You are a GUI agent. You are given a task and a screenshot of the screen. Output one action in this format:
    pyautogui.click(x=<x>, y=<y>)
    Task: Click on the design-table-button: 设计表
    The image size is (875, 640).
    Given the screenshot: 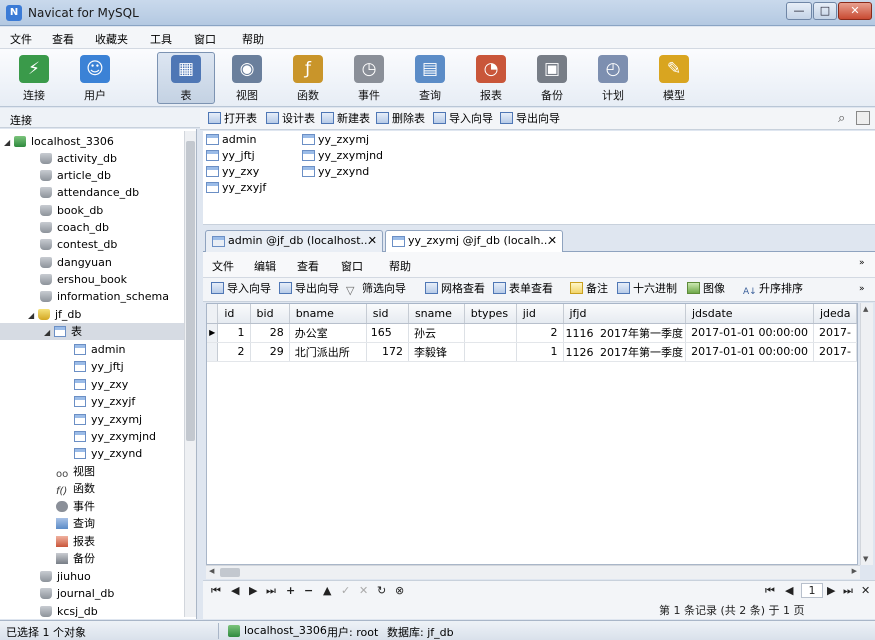 What is the action you would take?
    pyautogui.click(x=290, y=119)
    